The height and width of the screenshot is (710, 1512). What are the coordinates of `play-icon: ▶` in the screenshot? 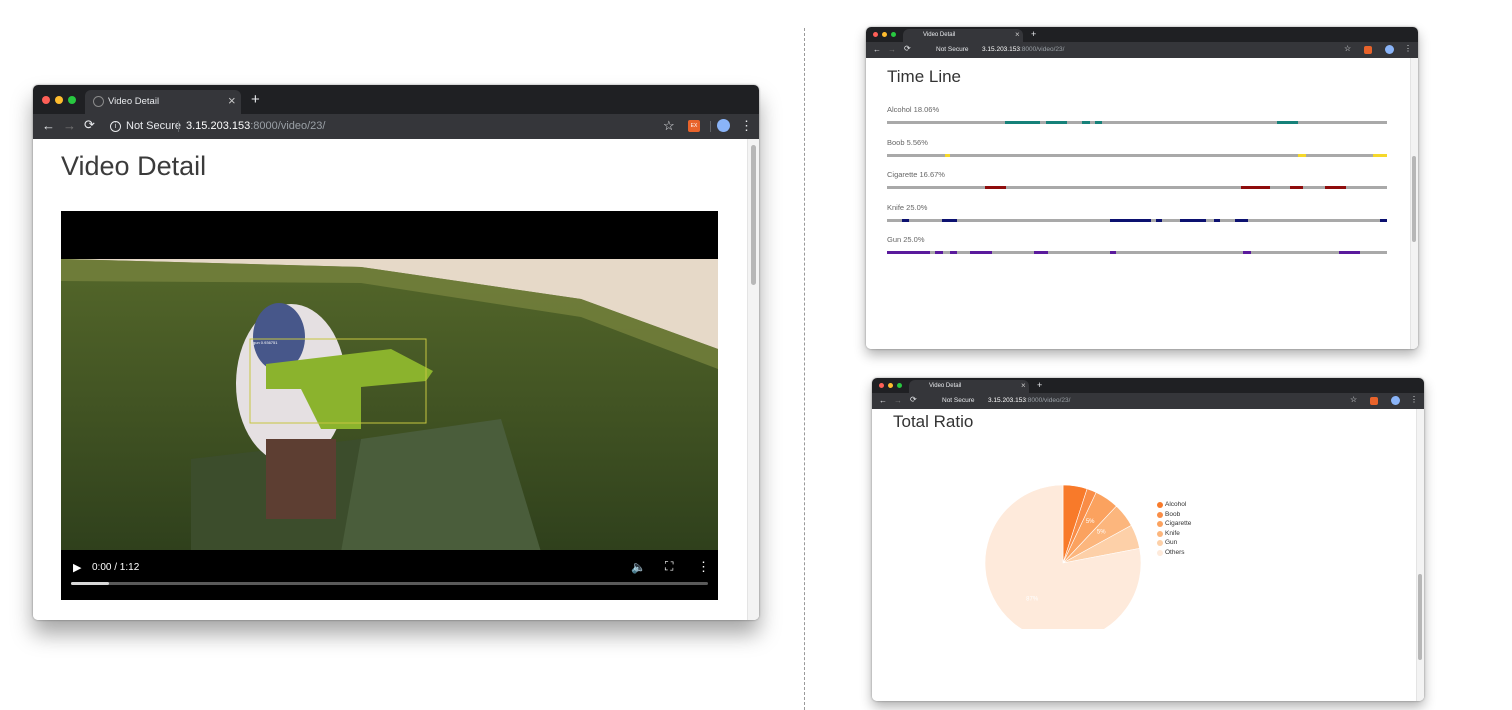 It's located at (77, 567).